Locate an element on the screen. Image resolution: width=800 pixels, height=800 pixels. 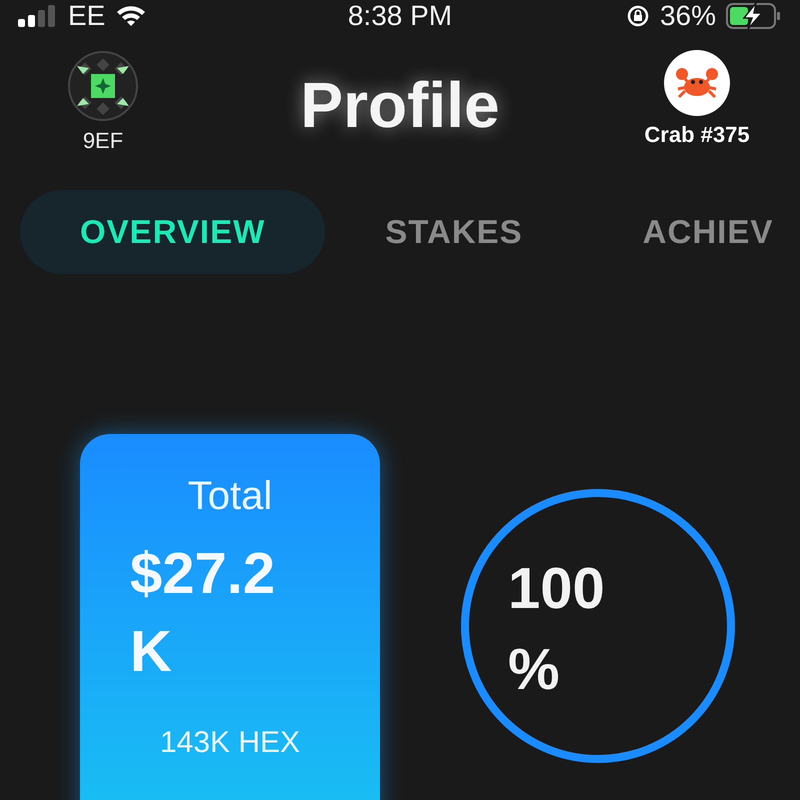
tab: OVERVIEW is located at coordinates (173, 232).